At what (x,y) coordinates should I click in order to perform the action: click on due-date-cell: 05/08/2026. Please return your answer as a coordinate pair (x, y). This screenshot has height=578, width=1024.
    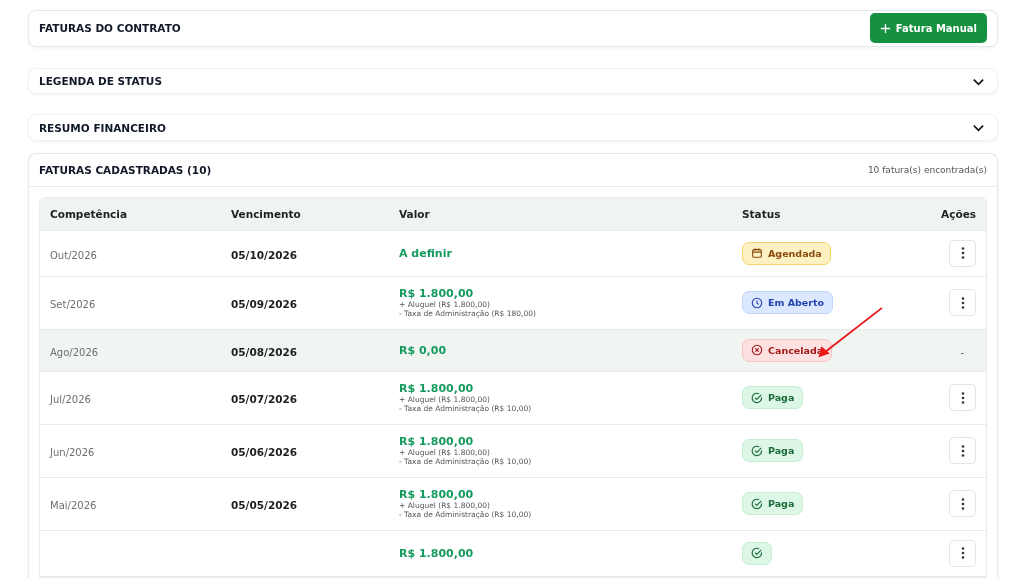
    Looking at the image, I should click on (264, 352).